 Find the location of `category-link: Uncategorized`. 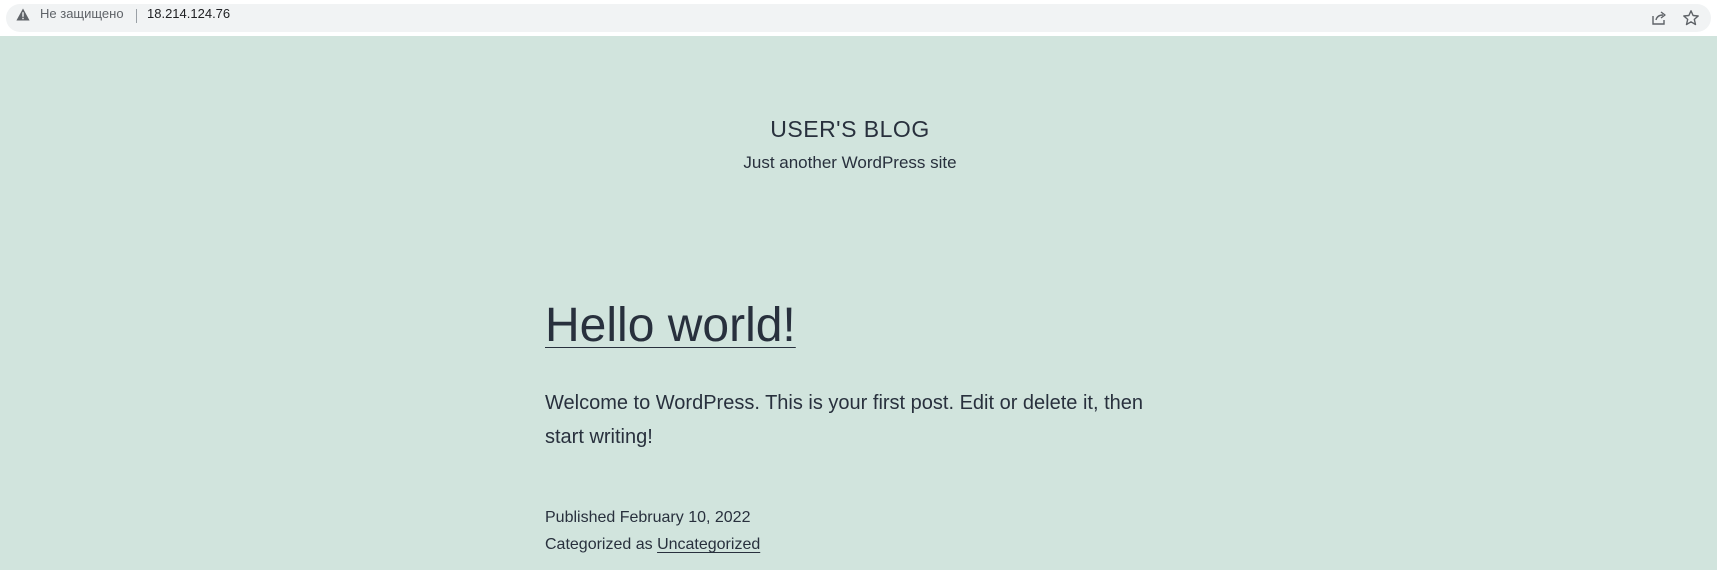

category-link: Uncategorized is located at coordinates (708, 544).